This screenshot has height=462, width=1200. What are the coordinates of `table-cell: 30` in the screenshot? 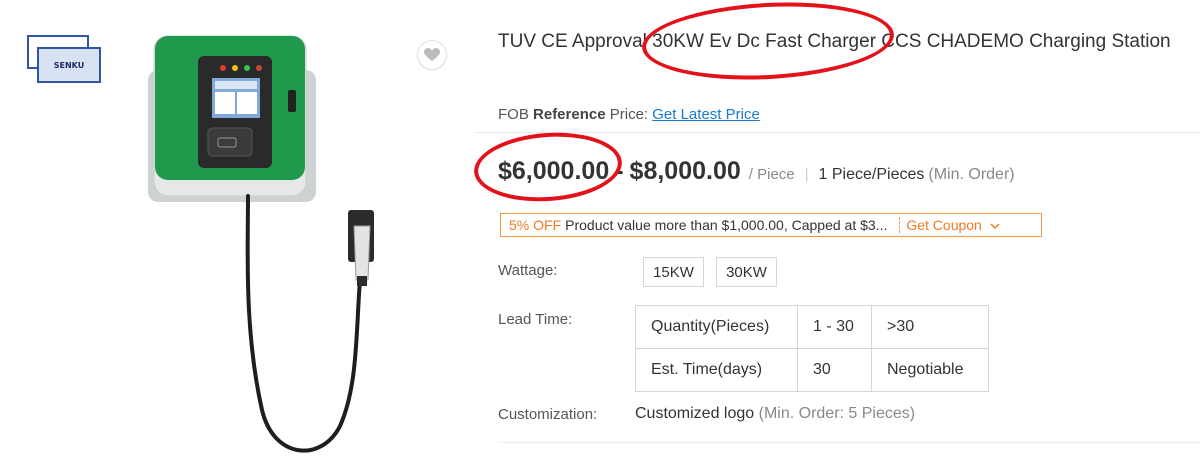 It's located at (834, 370).